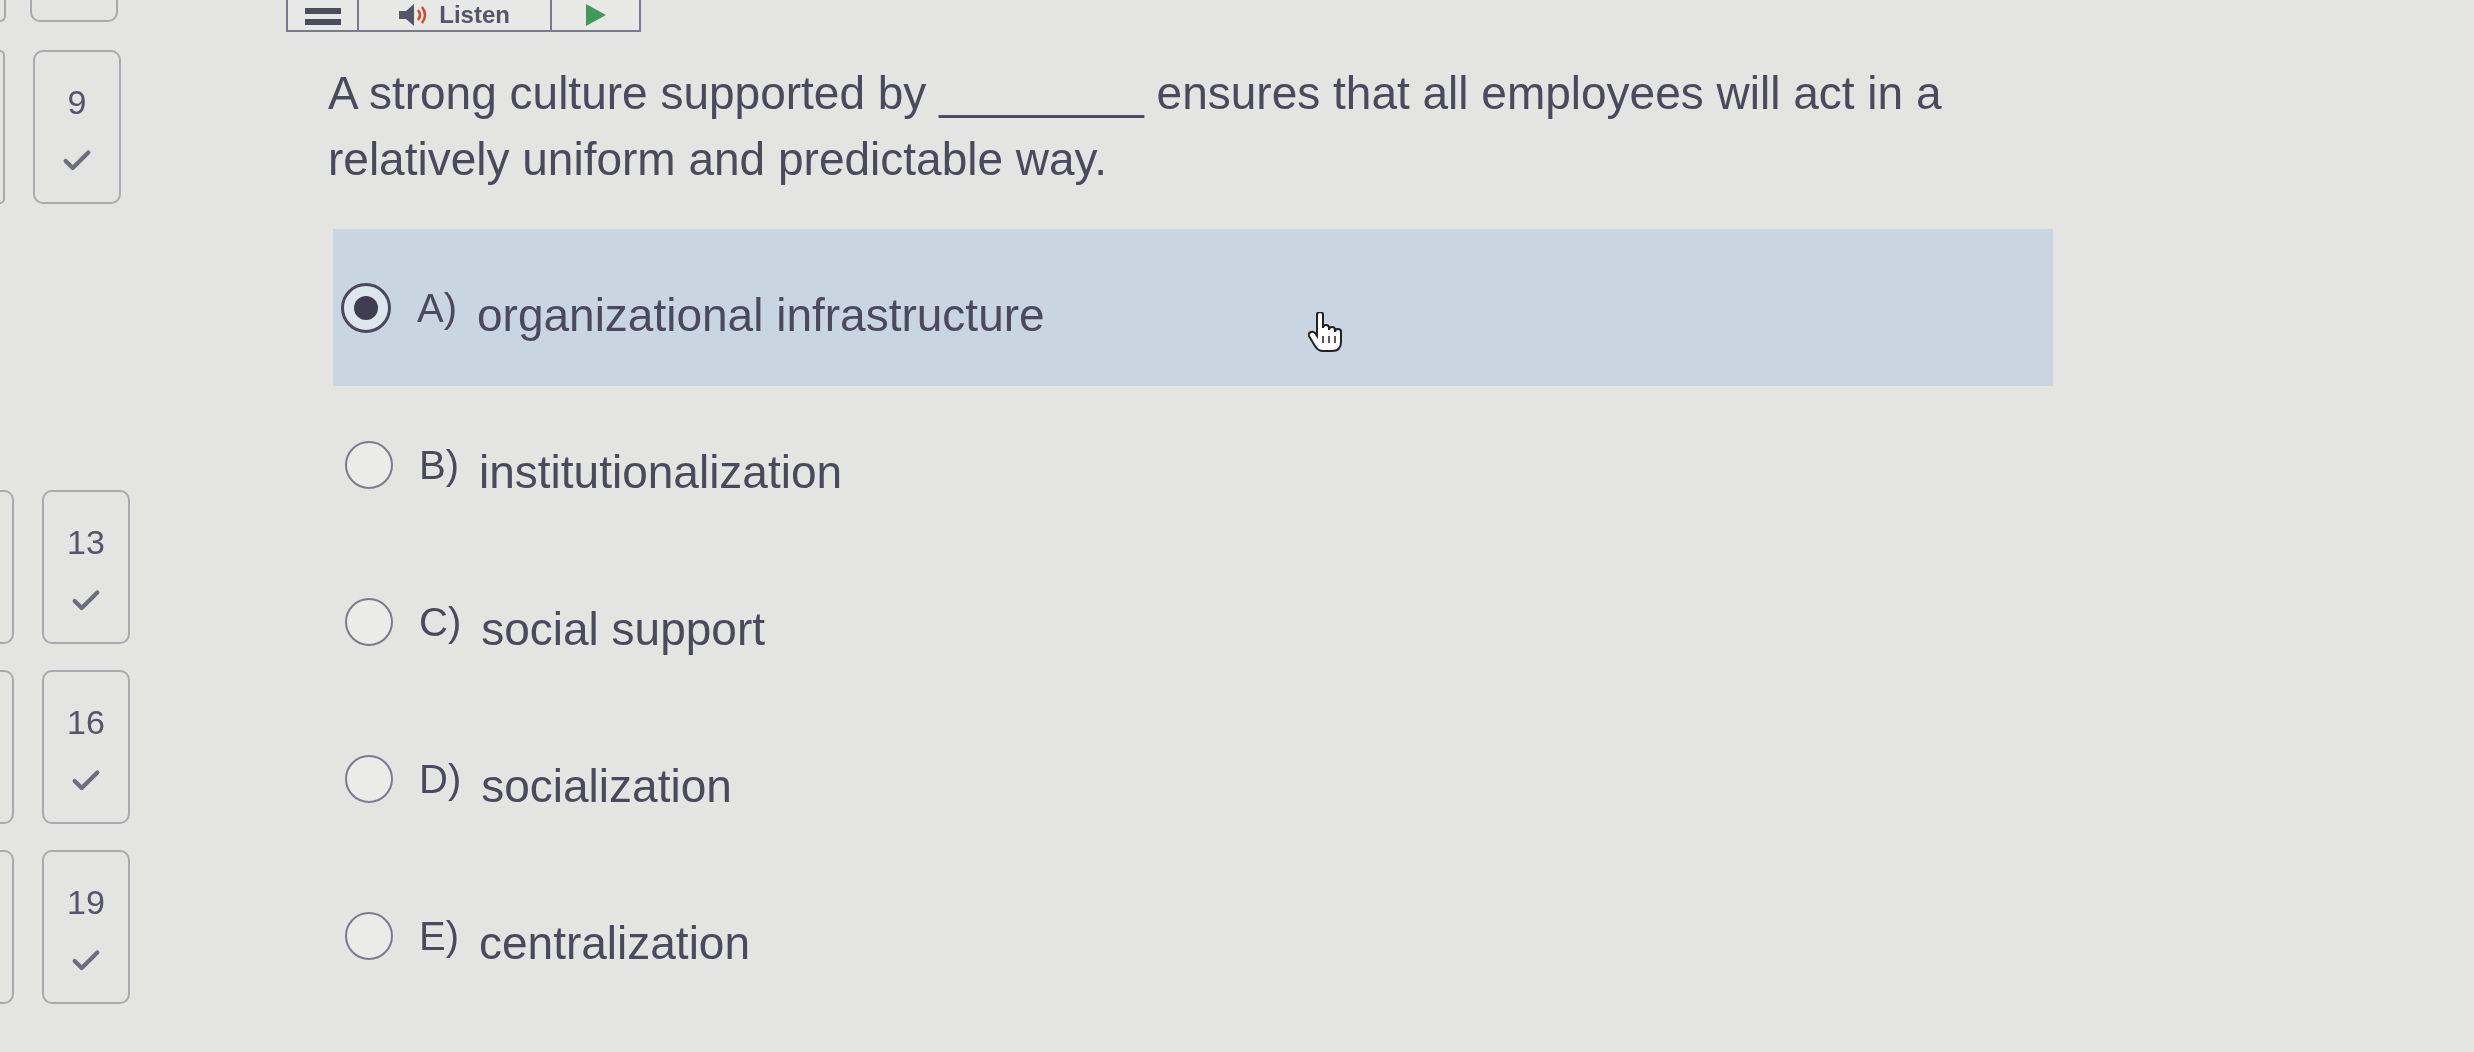  I want to click on question-text: A strong culture supported by ________ ensures that all employees will act in a relatively uniform and predictable way., so click(1135, 126).